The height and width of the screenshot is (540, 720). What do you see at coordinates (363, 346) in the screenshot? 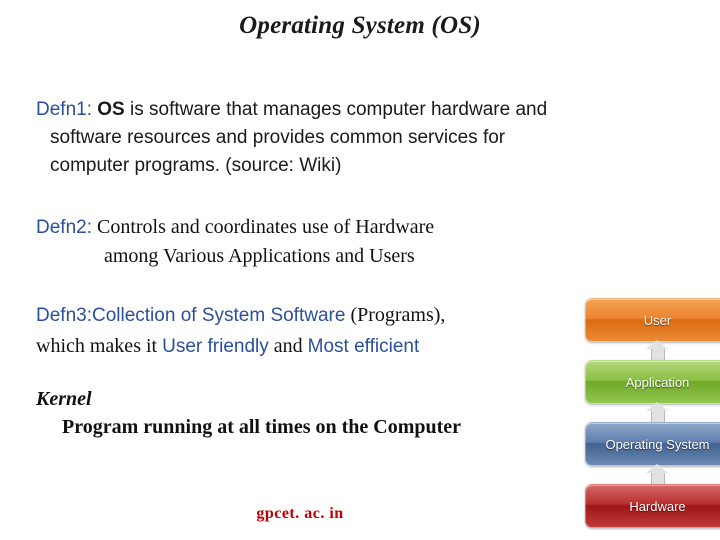
I see `definition-3-line2-highlight-2: Most efficient` at bounding box center [363, 346].